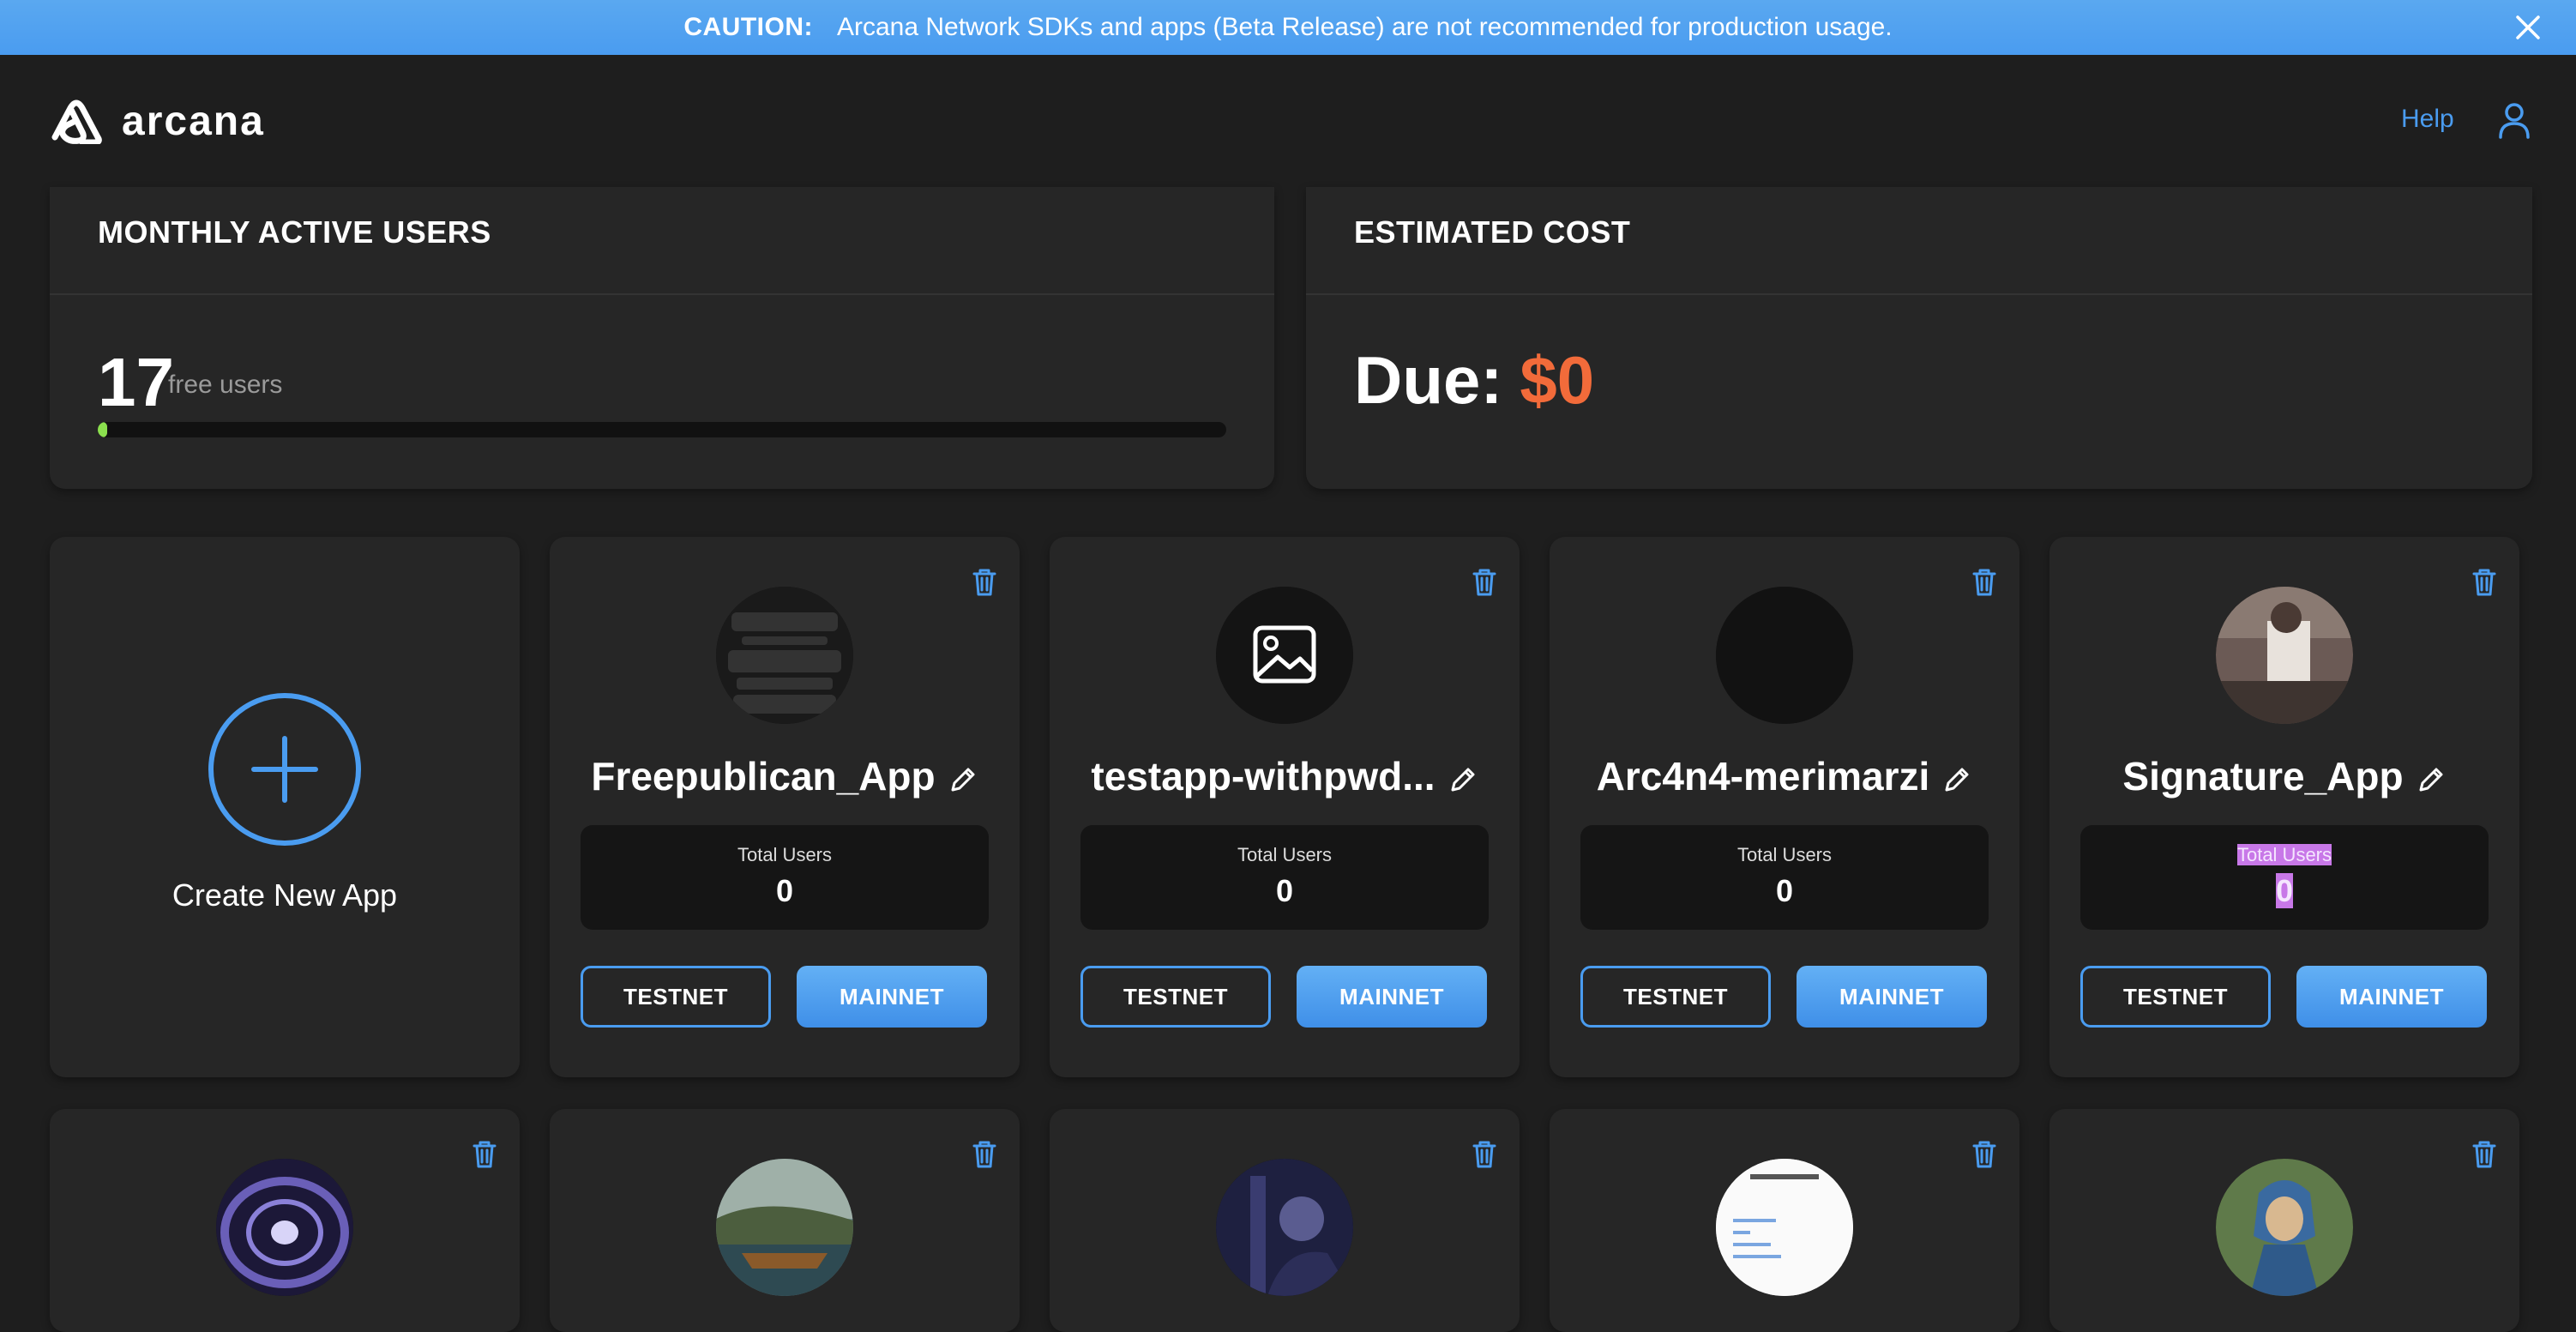 This screenshot has width=2576, height=1332. I want to click on mosaic-portrait-avatar-image, so click(2284, 1227).